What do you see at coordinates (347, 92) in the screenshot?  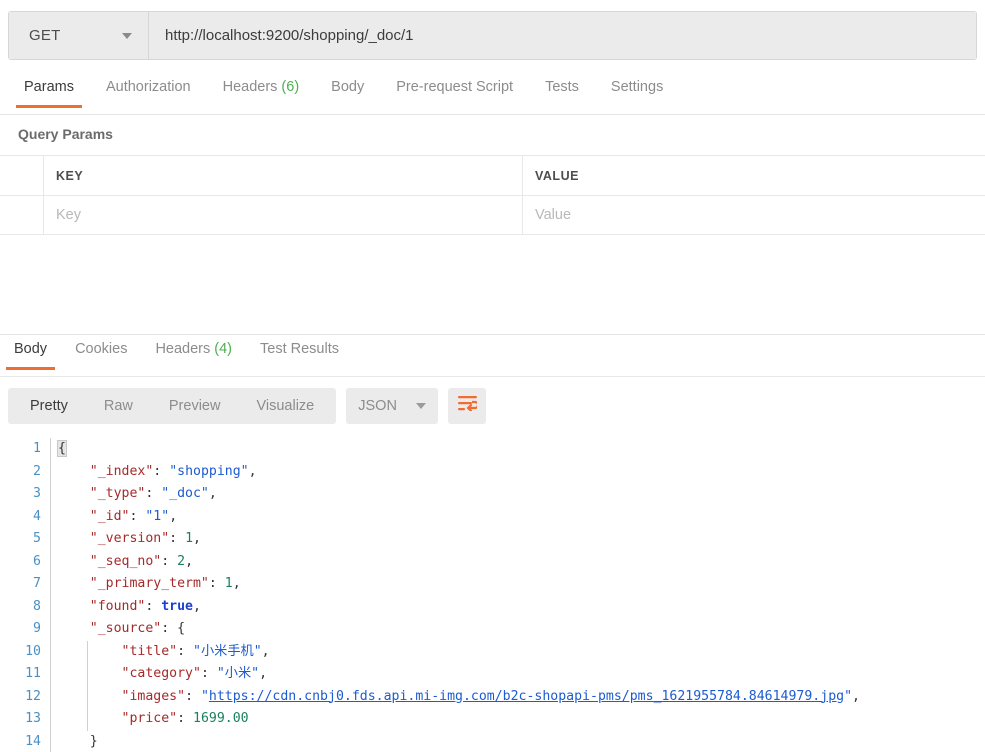 I see `tab-body: Body` at bounding box center [347, 92].